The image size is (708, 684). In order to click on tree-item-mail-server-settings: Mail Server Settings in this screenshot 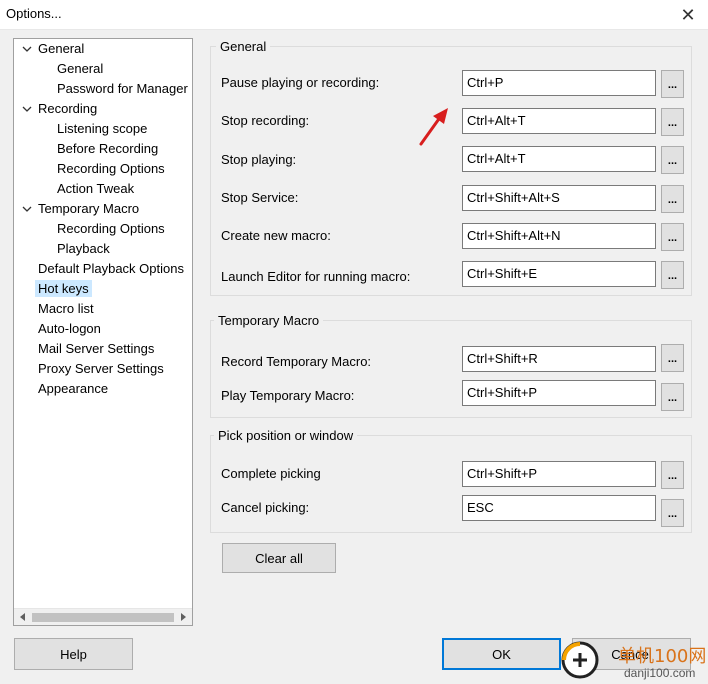, I will do `click(96, 349)`.